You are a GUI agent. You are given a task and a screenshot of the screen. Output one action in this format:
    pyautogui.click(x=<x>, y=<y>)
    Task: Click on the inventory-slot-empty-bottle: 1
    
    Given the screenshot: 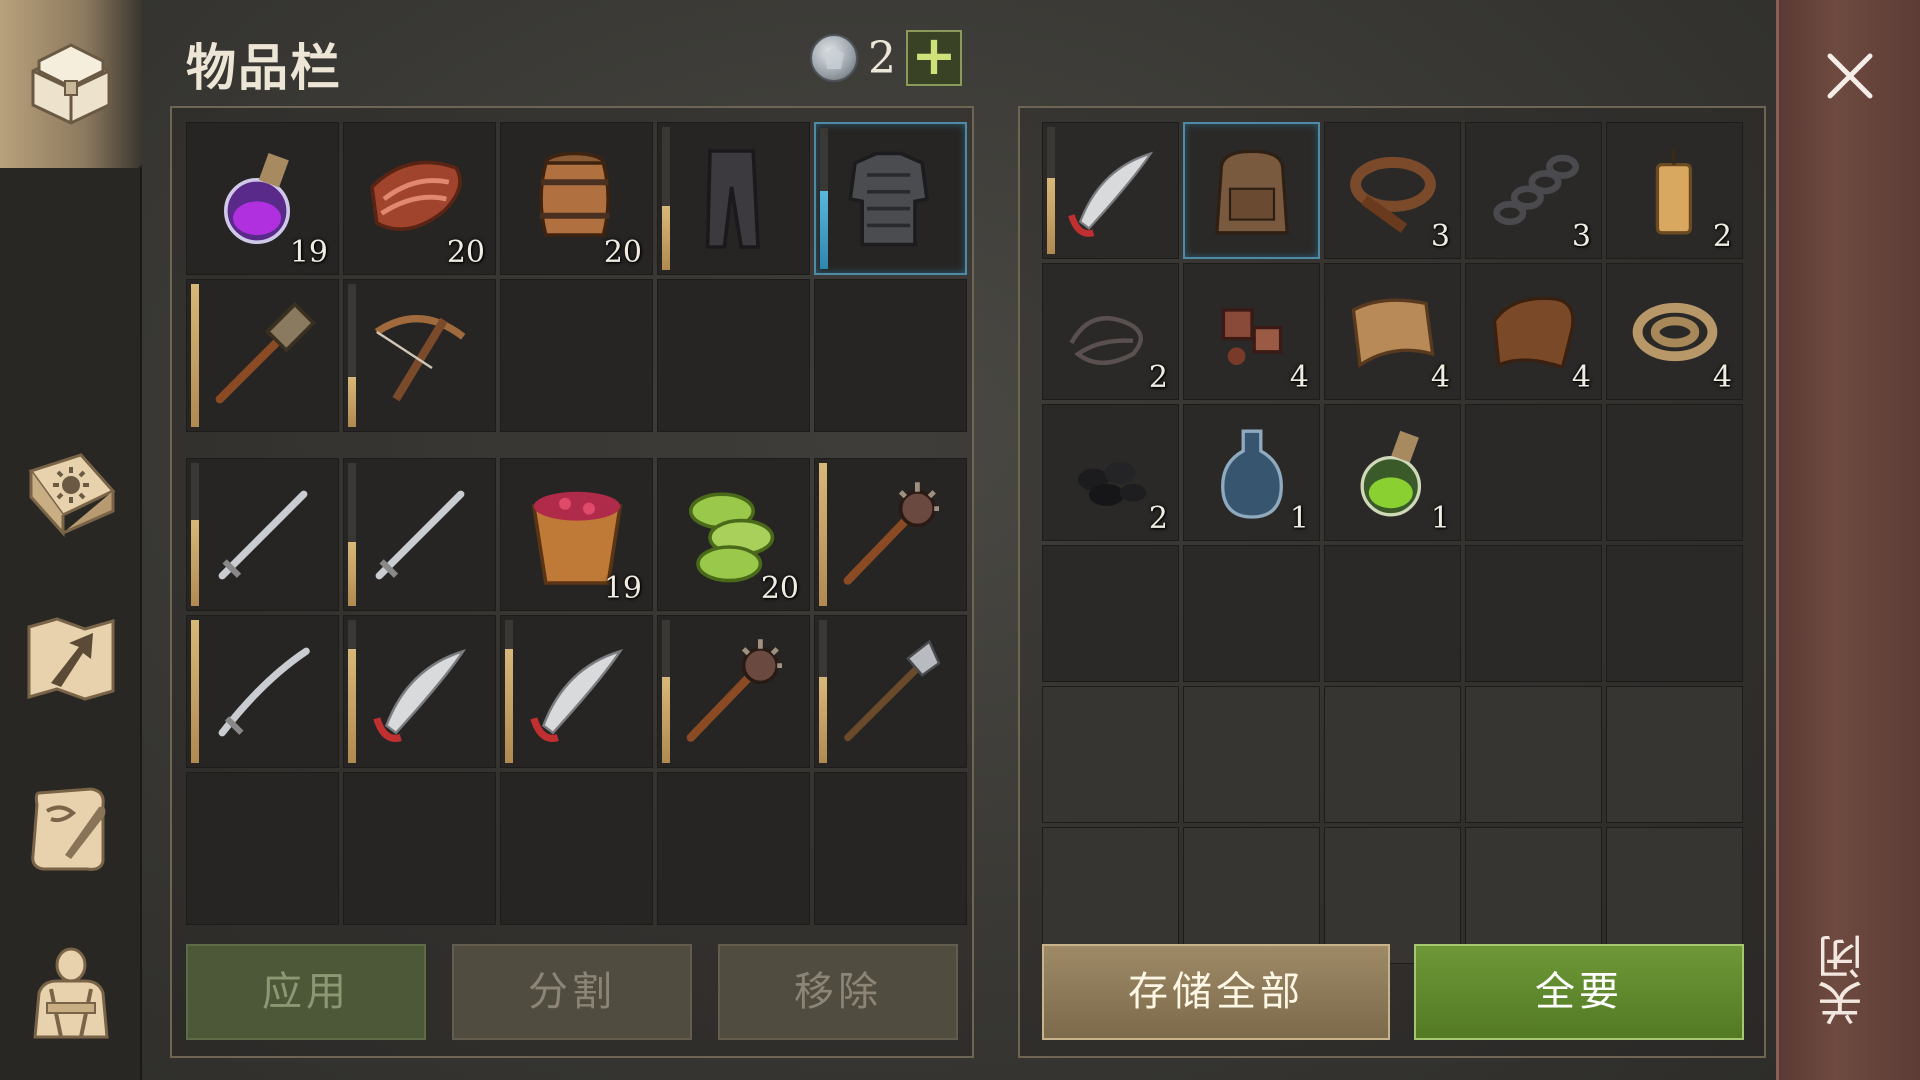 What is the action you would take?
    pyautogui.click(x=1251, y=472)
    